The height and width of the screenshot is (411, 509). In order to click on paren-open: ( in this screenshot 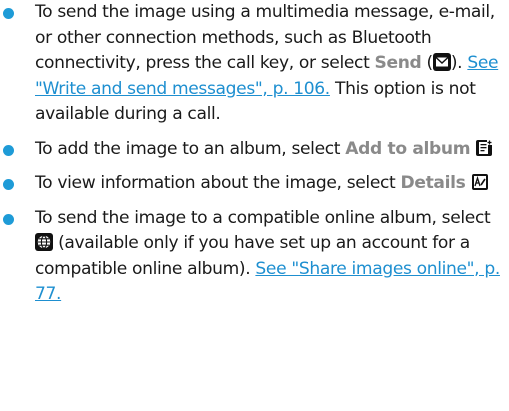, I will do `click(427, 63)`.